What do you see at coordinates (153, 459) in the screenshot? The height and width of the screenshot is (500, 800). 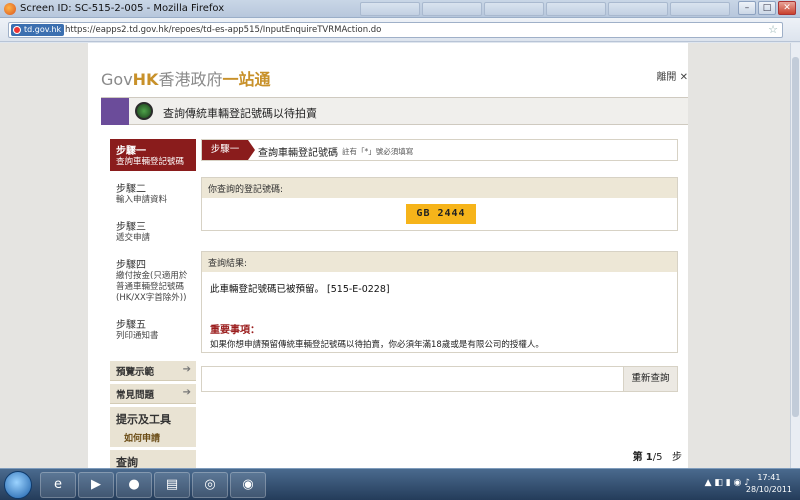 I see `enquiry-box: 查詢` at bounding box center [153, 459].